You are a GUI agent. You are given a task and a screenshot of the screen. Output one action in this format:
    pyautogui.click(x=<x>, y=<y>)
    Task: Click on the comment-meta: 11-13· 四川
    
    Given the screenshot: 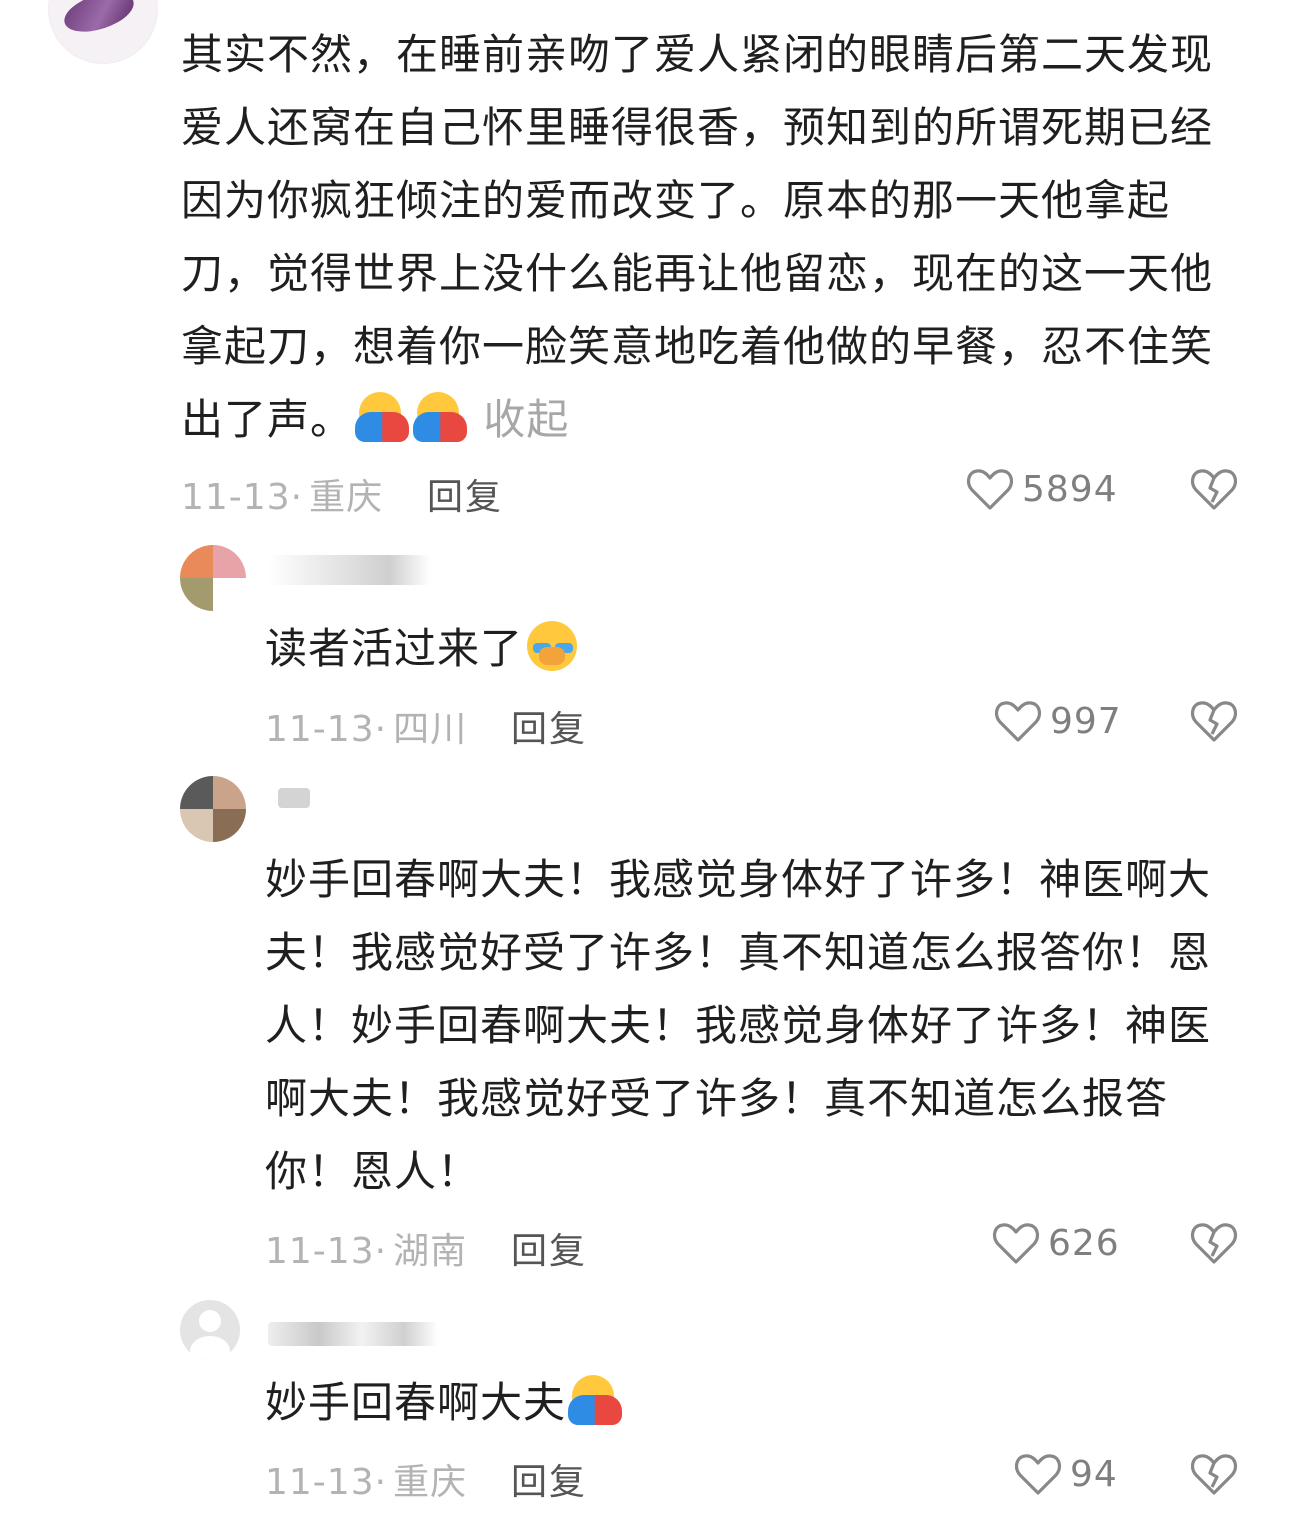 What is the action you would take?
    pyautogui.click(x=366, y=729)
    